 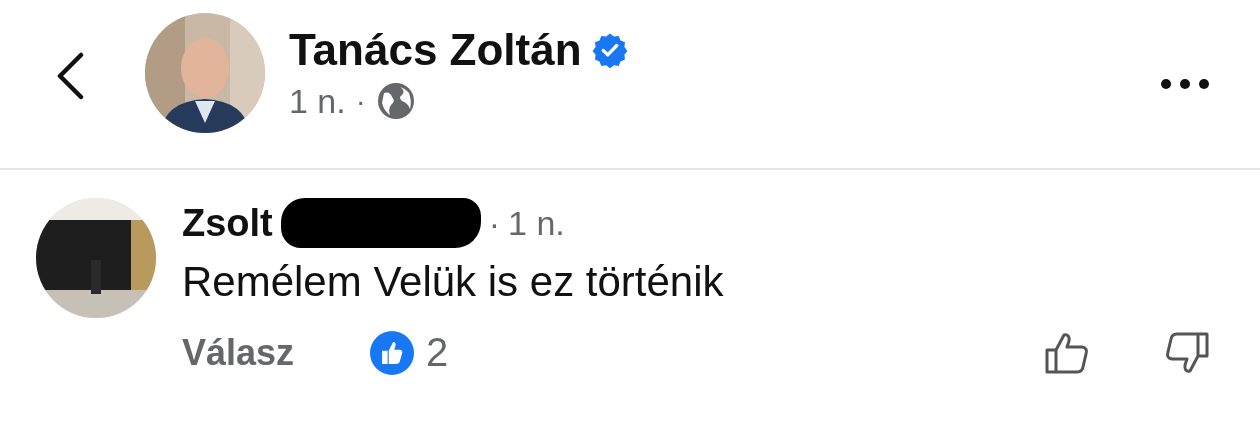 What do you see at coordinates (238, 352) in the screenshot?
I see `reply-button: Válasz` at bounding box center [238, 352].